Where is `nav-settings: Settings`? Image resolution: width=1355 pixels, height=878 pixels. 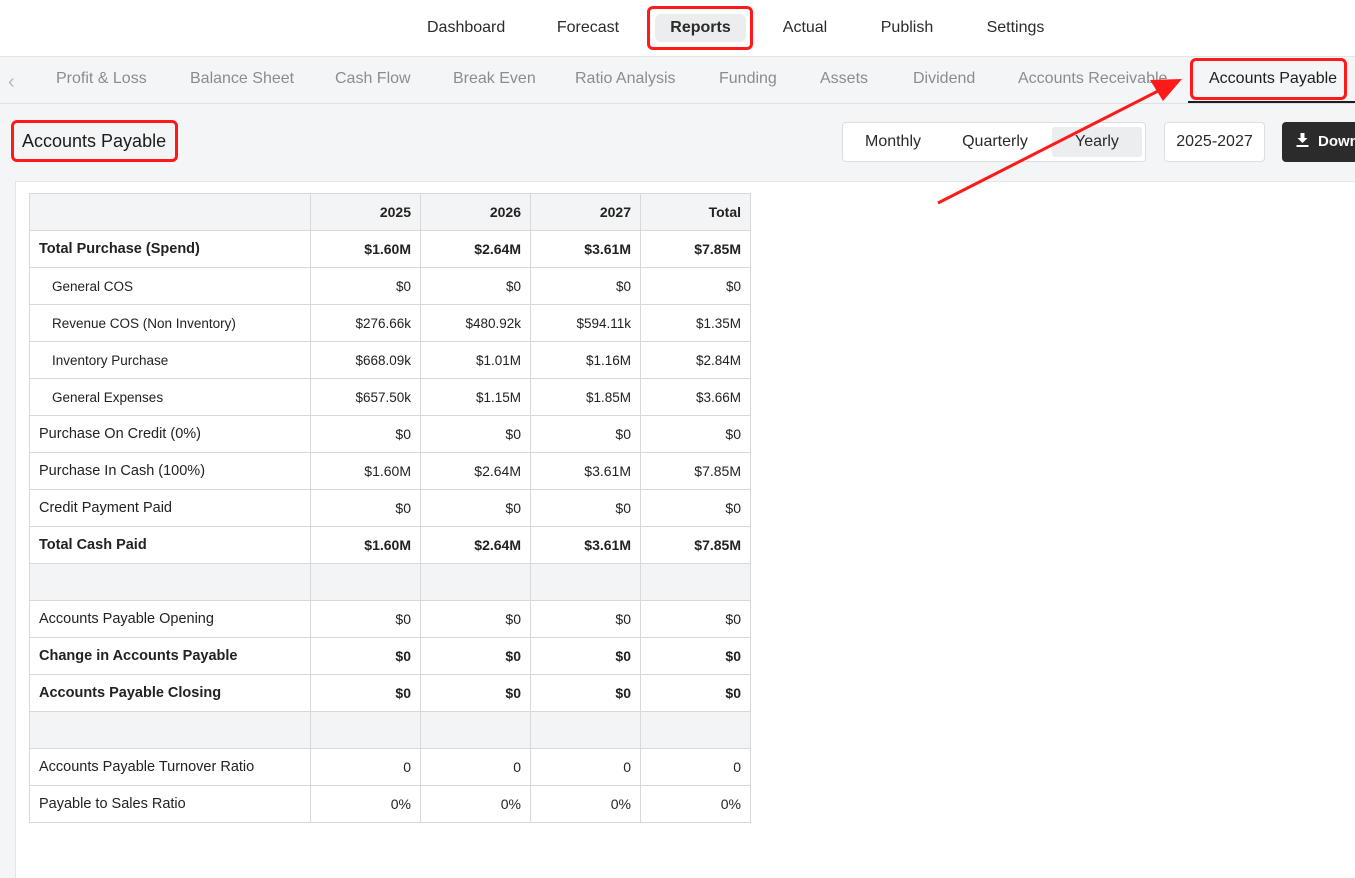 nav-settings: Settings is located at coordinates (1015, 28).